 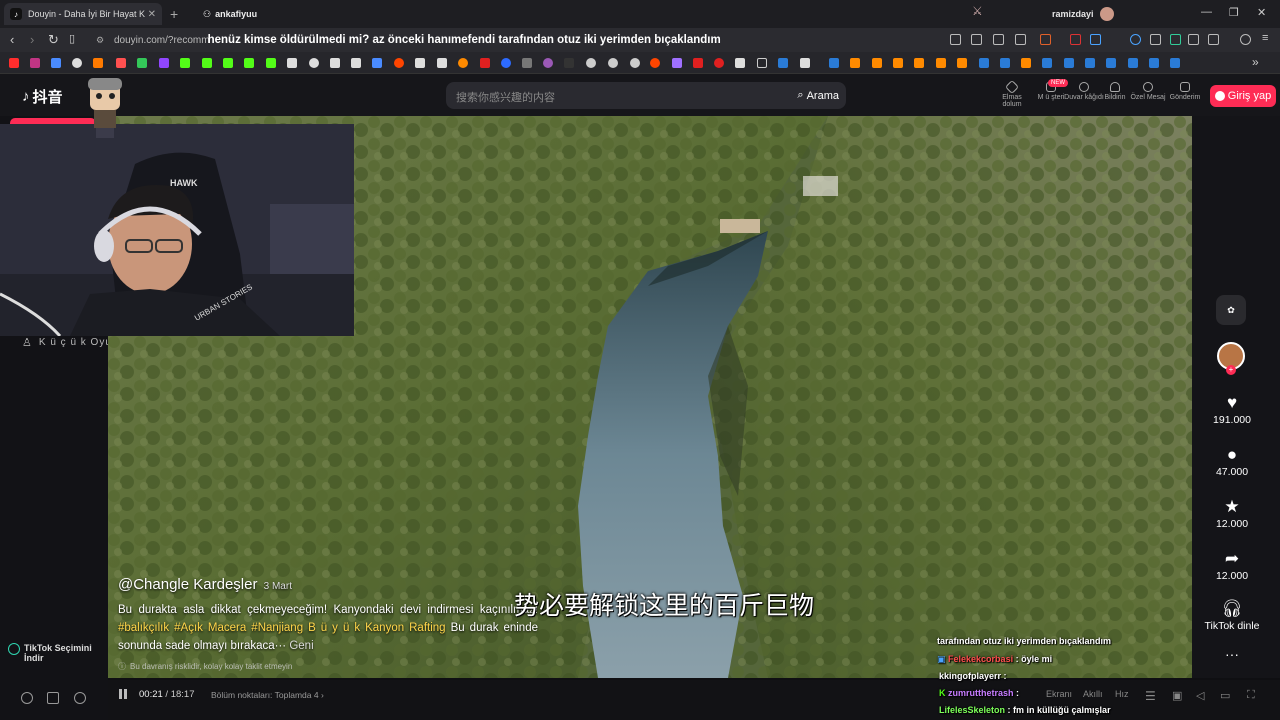 I want to click on screen-label: Ekranı, so click(x=1059, y=694).